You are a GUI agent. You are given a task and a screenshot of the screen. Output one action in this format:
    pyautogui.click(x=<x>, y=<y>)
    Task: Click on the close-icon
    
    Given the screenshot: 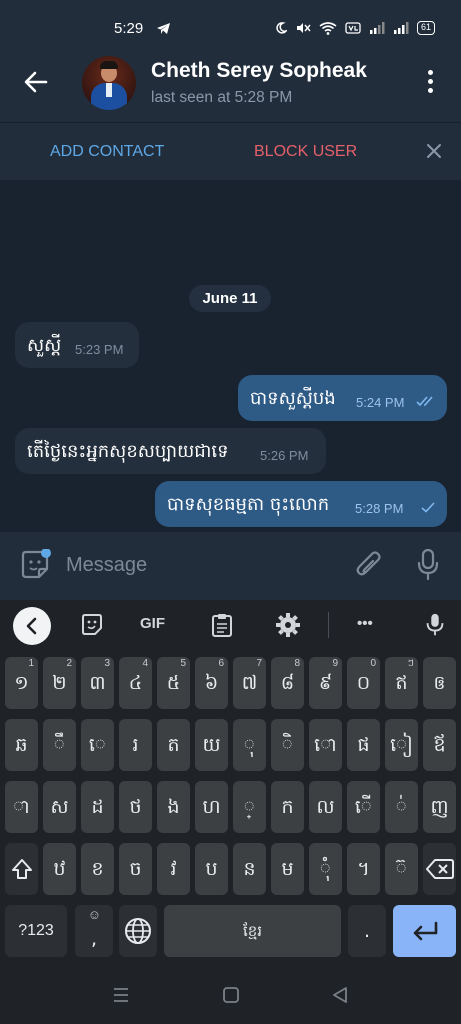 What is the action you would take?
    pyautogui.click(x=434, y=151)
    